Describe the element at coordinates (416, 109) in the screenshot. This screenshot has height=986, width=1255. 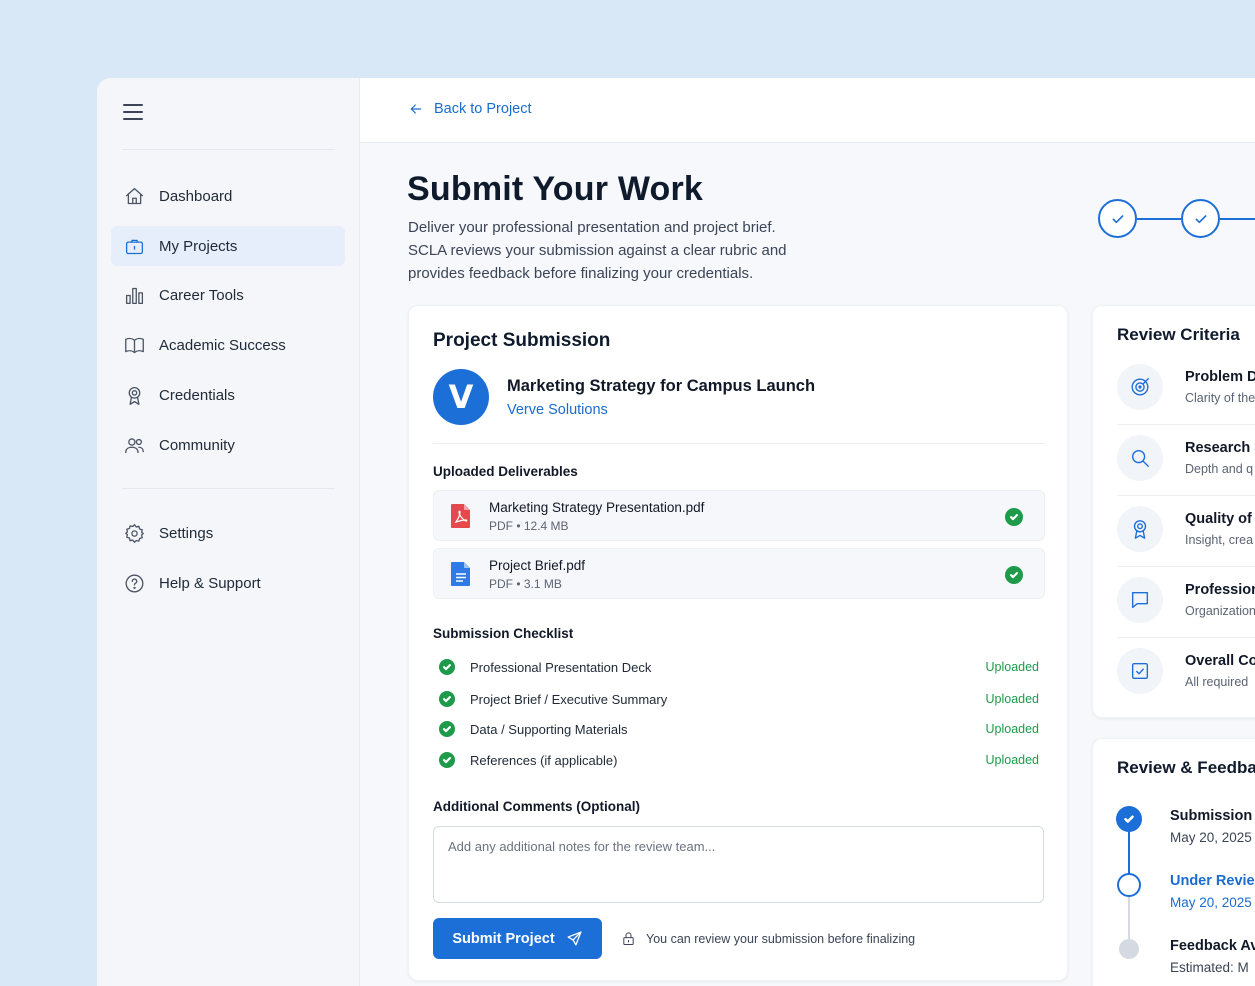
I see `arrow-left-icon` at that location.